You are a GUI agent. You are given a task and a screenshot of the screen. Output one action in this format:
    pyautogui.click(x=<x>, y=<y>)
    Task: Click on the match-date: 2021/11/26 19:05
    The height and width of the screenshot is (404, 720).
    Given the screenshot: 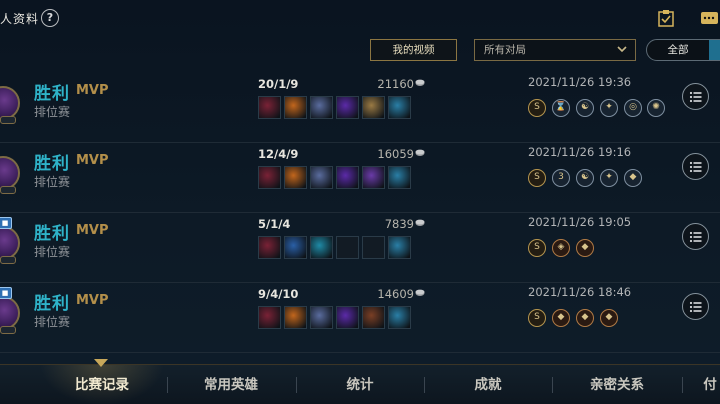 What is the action you would take?
    pyautogui.click(x=580, y=222)
    